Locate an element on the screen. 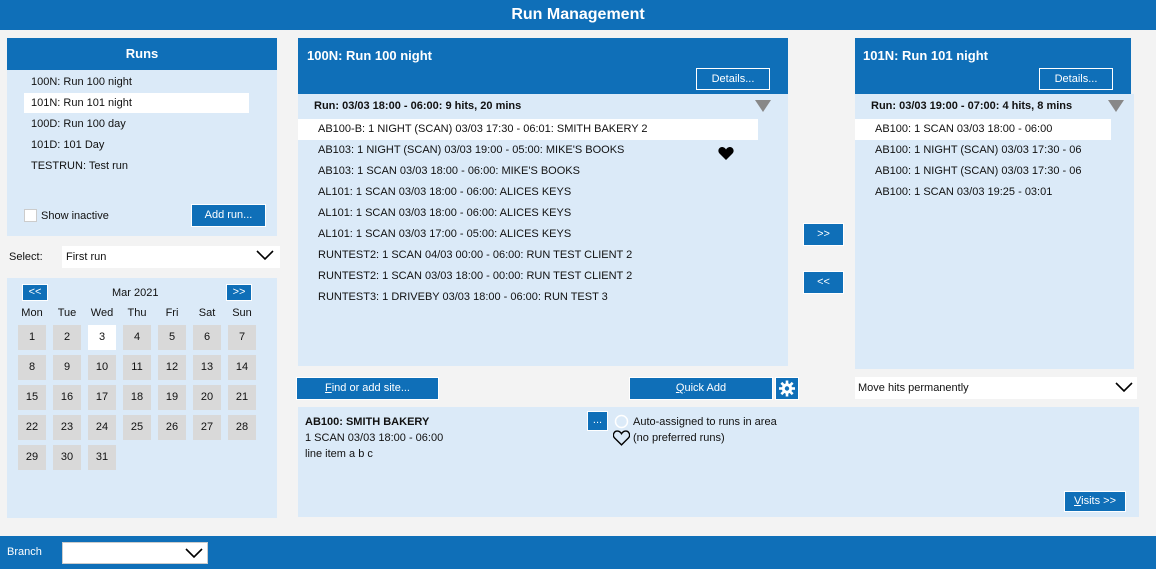 This screenshot has height=569, width=1156. right-run-summary: Run: 03/03 19:00 - 07:00: 4 hits, 8 mins is located at coordinates (972, 106).